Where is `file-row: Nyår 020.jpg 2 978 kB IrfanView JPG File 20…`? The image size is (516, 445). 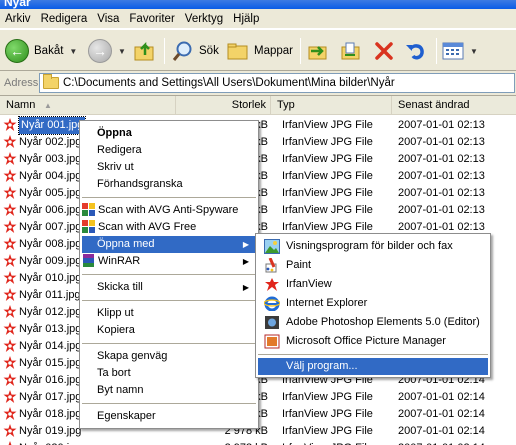 file-row: Nyår 020.jpg 2 978 kB IrfanView JPG File 20… is located at coordinates (258, 442).